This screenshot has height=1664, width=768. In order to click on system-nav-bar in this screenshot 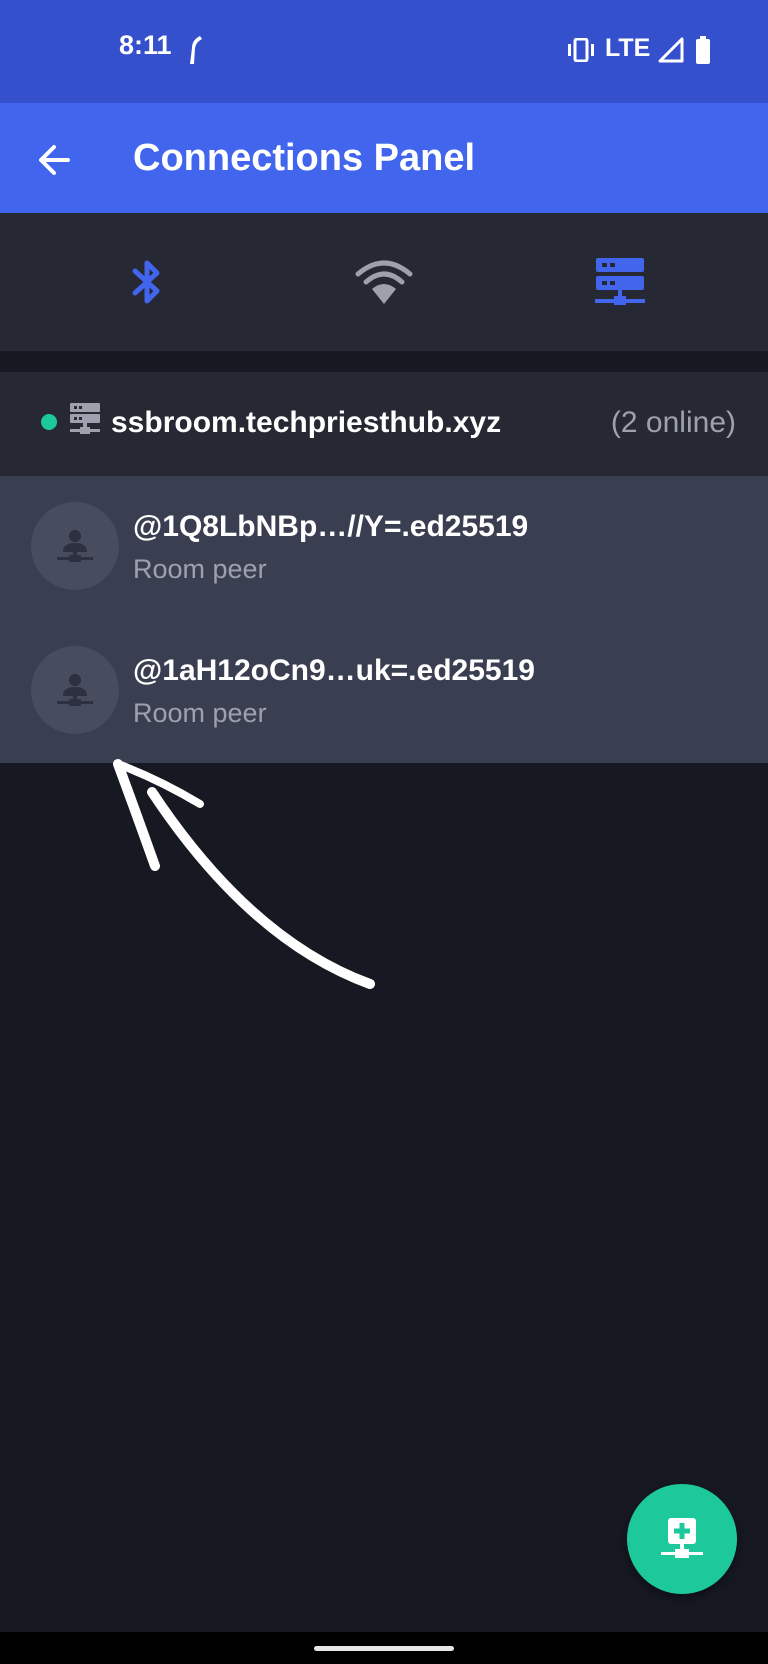, I will do `click(384, 1648)`.